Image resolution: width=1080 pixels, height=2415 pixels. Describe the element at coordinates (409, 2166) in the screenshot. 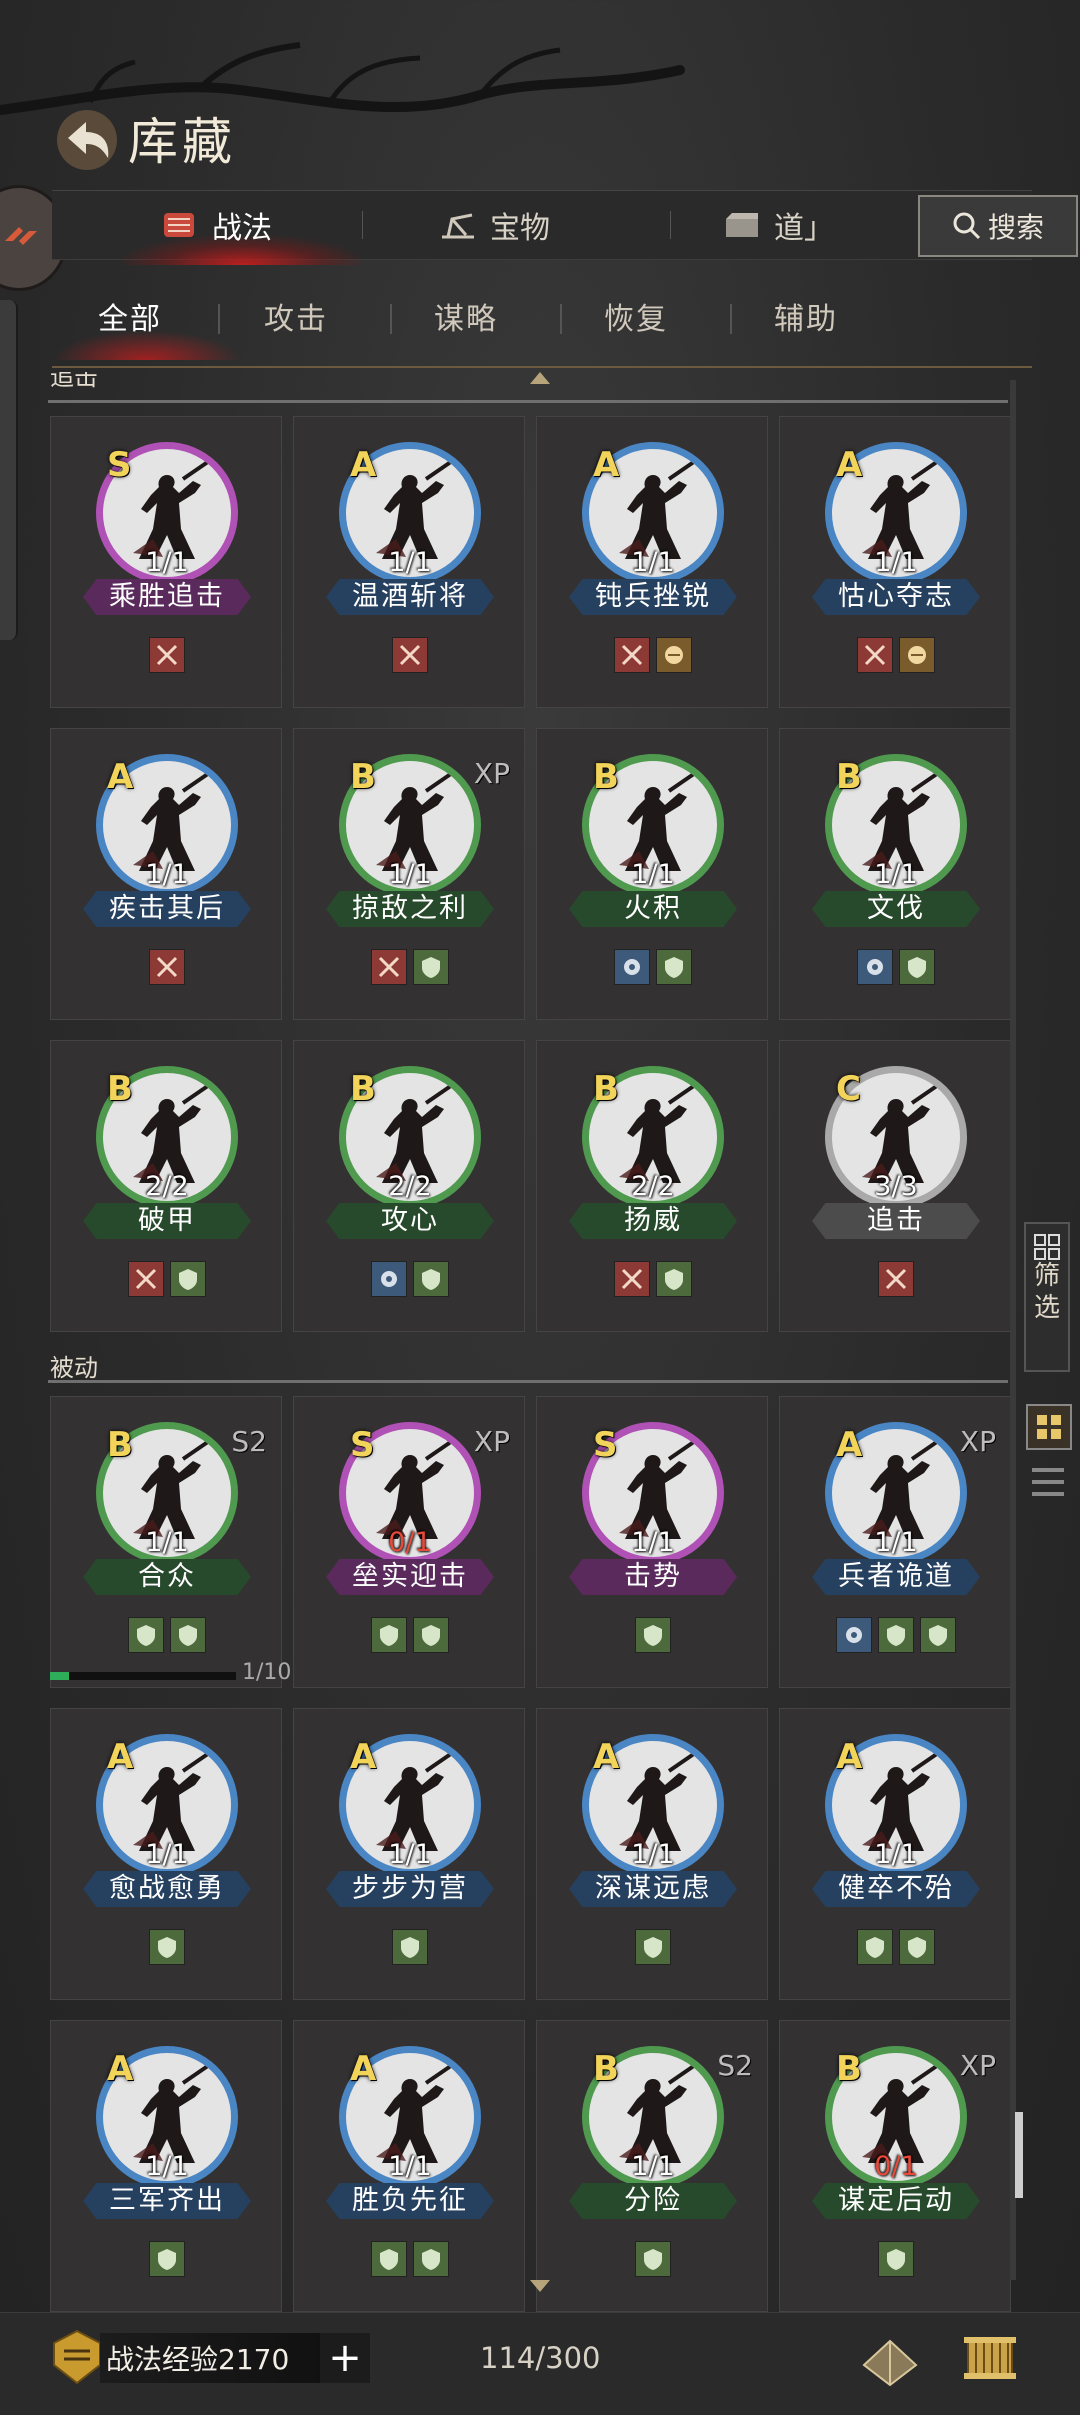

I see `skill-card: A 1/1 胜负先征` at that location.